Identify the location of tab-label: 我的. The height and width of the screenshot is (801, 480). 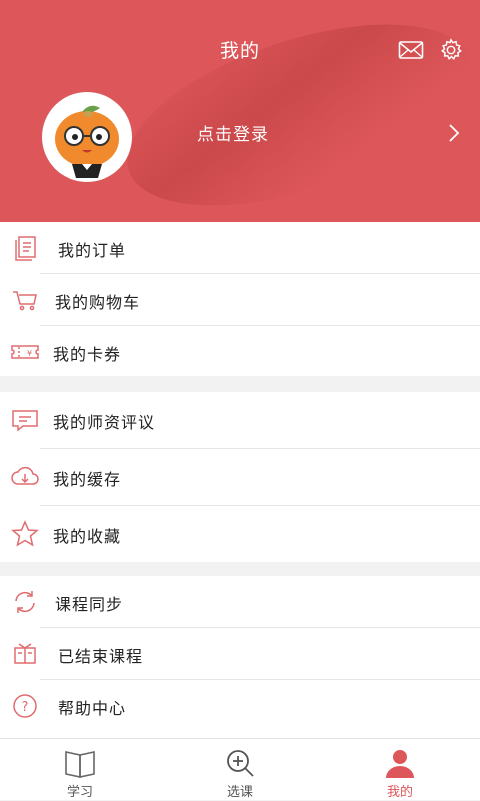
(399, 792).